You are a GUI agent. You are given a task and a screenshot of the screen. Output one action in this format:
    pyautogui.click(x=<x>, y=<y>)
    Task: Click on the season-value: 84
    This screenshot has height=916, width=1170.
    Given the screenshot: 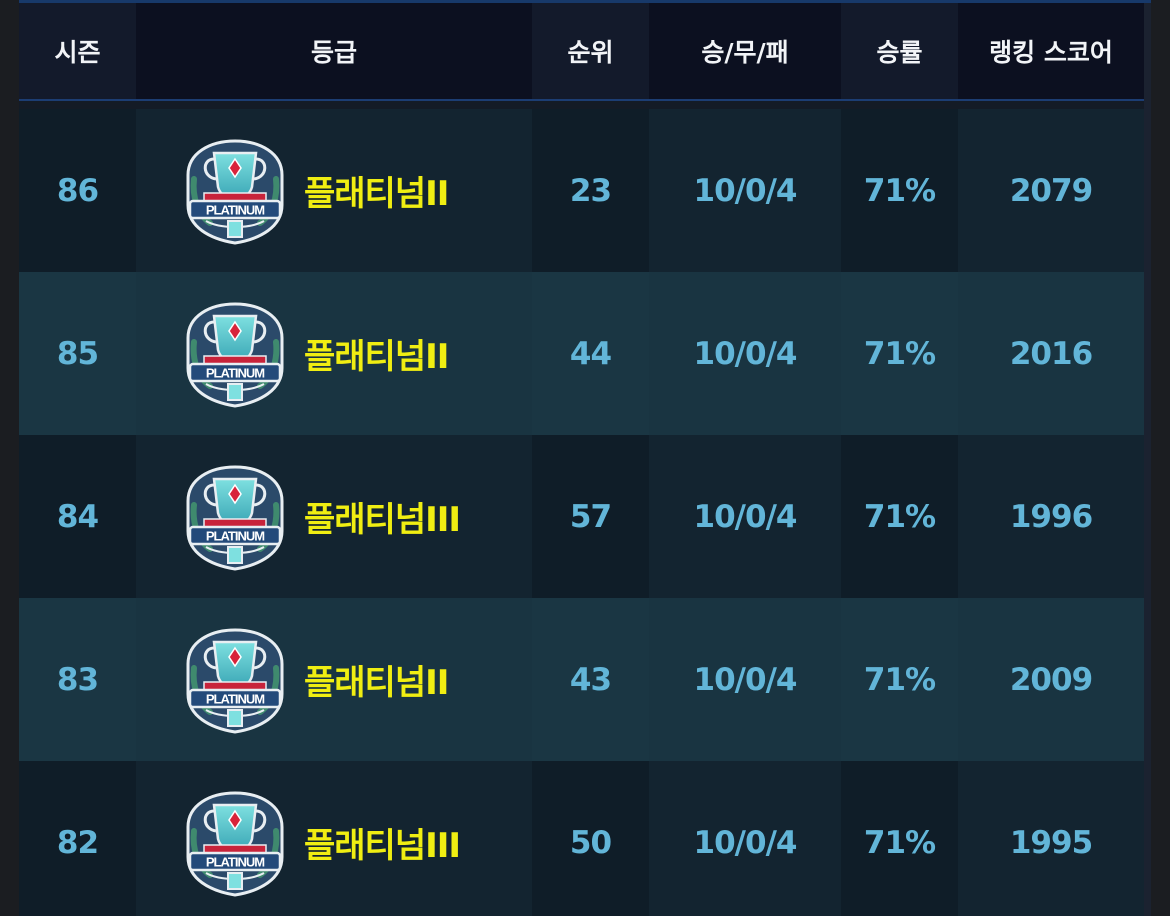 What is the action you would take?
    pyautogui.click(x=77, y=516)
    